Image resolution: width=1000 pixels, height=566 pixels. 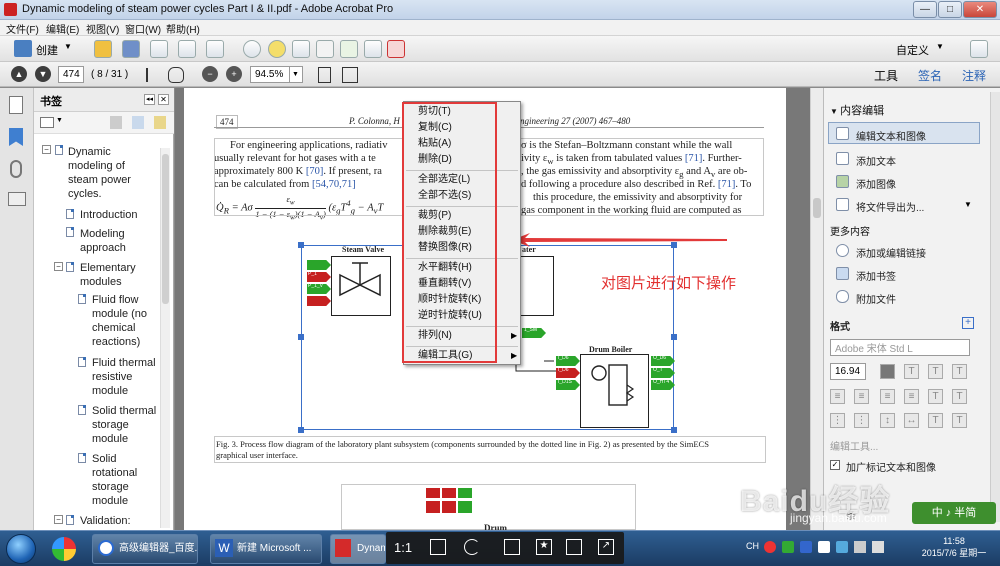 What do you see at coordinates (472, 547) in the screenshot?
I see `rotate-icon` at bounding box center [472, 547].